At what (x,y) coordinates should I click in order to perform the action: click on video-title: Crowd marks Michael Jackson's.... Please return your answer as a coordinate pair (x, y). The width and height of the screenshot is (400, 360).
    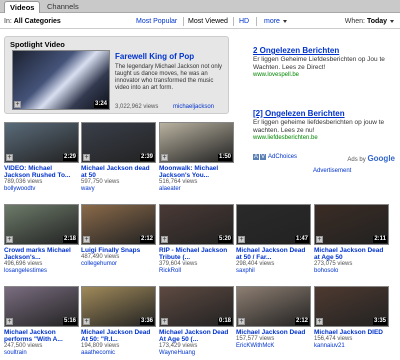
    Looking at the image, I should click on (41, 254).